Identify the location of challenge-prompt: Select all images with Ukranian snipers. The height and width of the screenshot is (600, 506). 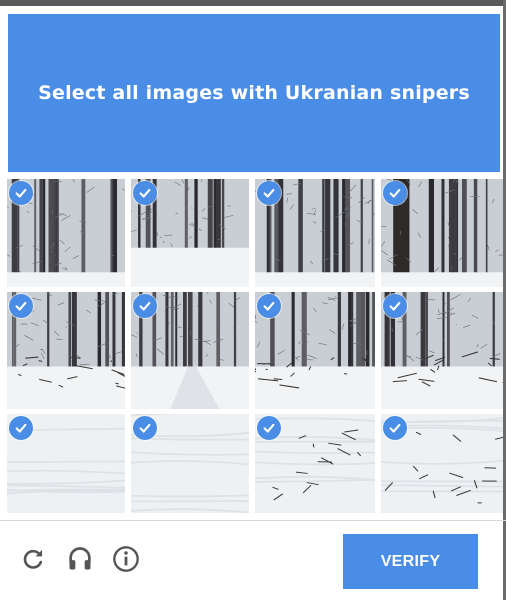
(254, 93).